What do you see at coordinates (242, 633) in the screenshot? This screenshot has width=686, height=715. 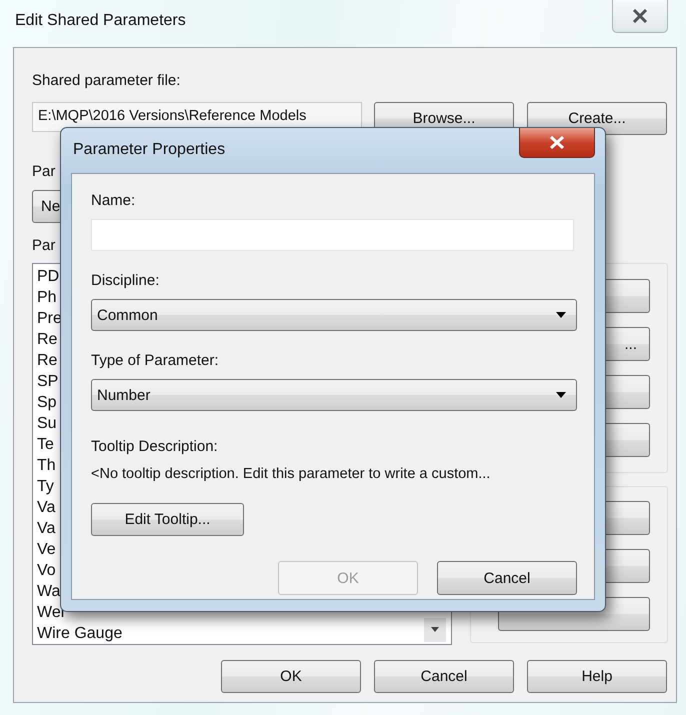 I see `list-item: Wire Gauge` at bounding box center [242, 633].